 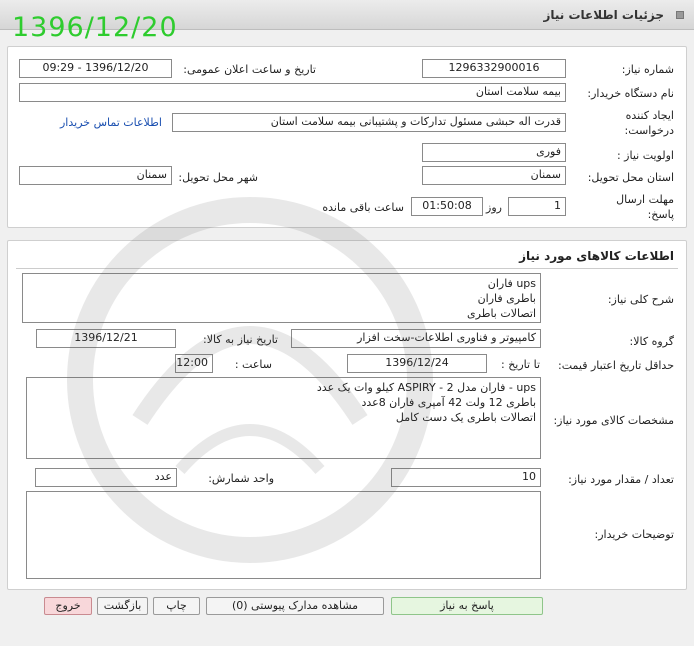 I want to click on unit-label: واحد شمارش:, so click(x=241, y=478).